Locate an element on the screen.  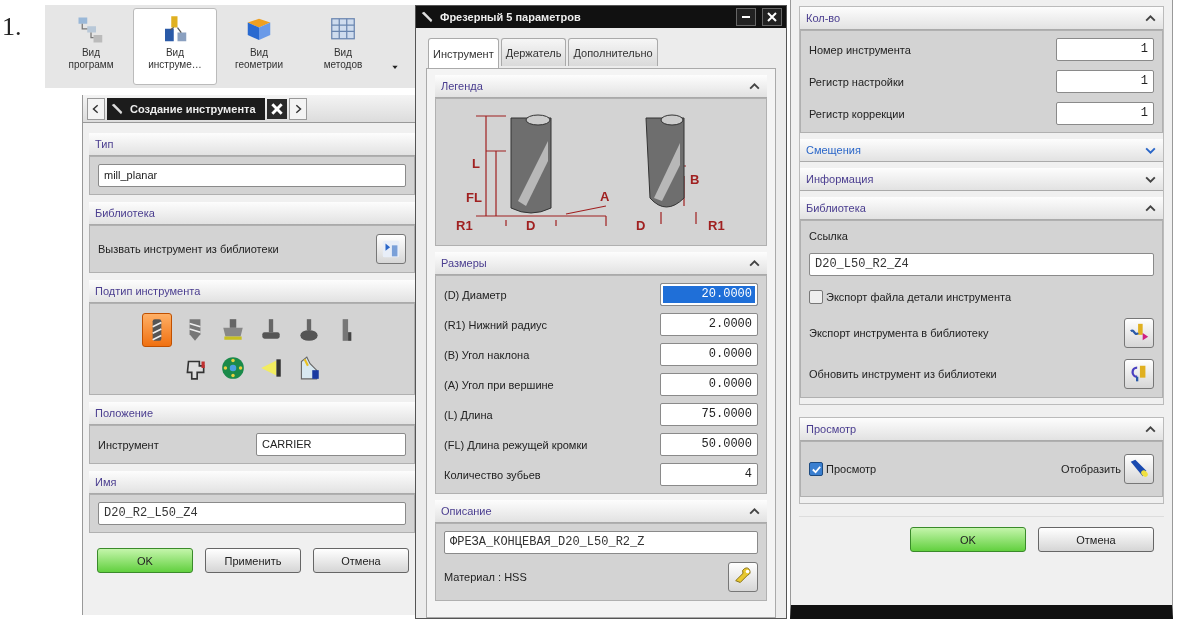
number-field: 2.0000 is located at coordinates (709, 324).